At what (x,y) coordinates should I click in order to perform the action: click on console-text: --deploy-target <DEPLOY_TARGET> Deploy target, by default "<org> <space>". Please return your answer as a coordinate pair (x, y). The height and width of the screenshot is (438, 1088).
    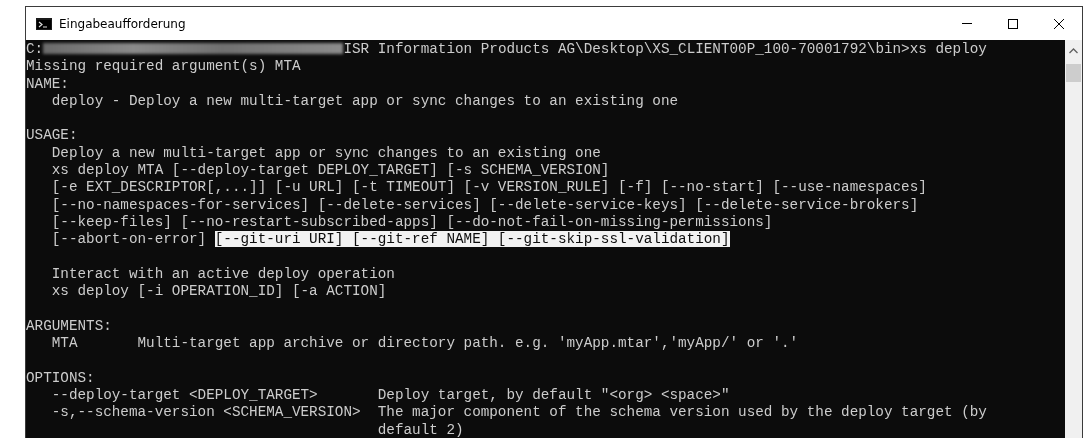
    Looking at the image, I should click on (390, 394).